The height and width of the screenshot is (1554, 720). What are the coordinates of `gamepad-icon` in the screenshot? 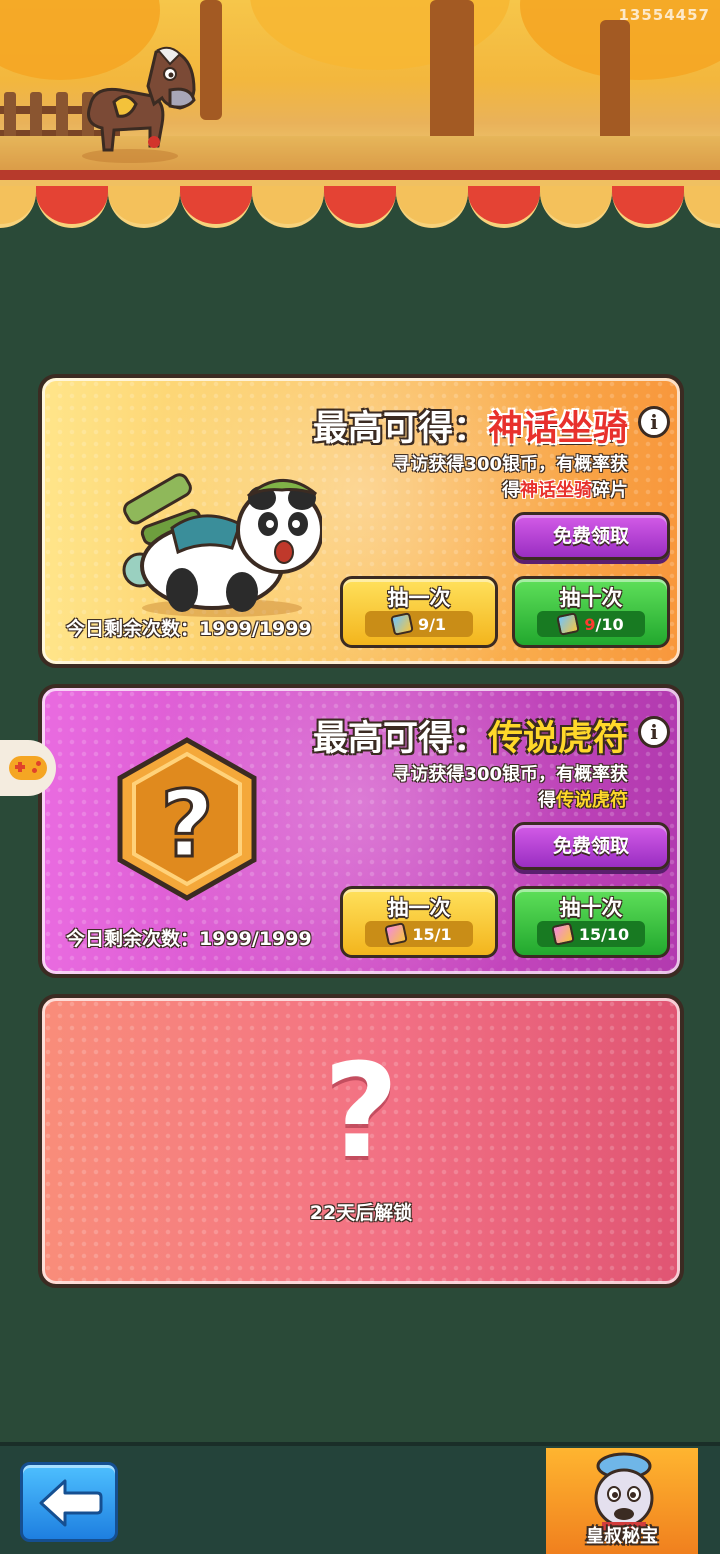 It's located at (28, 768).